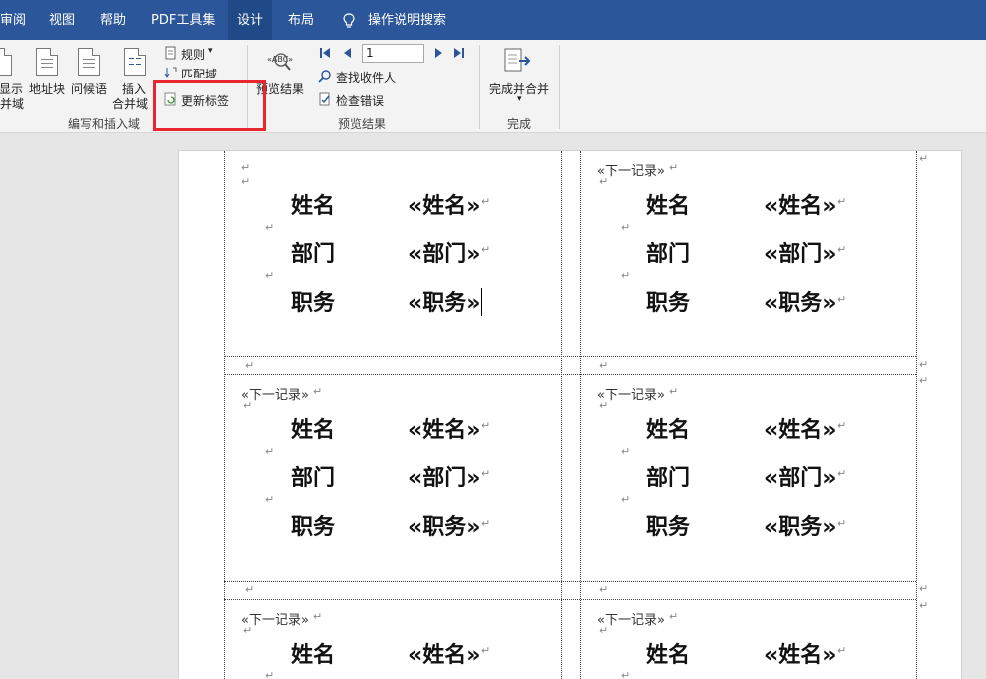 Image resolution: width=986 pixels, height=679 pixels. What do you see at coordinates (493, 20) in the screenshot?
I see `menu-bar: 审阅 视图 帮助 PDF工具集 设计 布局 操作说明搜索` at bounding box center [493, 20].